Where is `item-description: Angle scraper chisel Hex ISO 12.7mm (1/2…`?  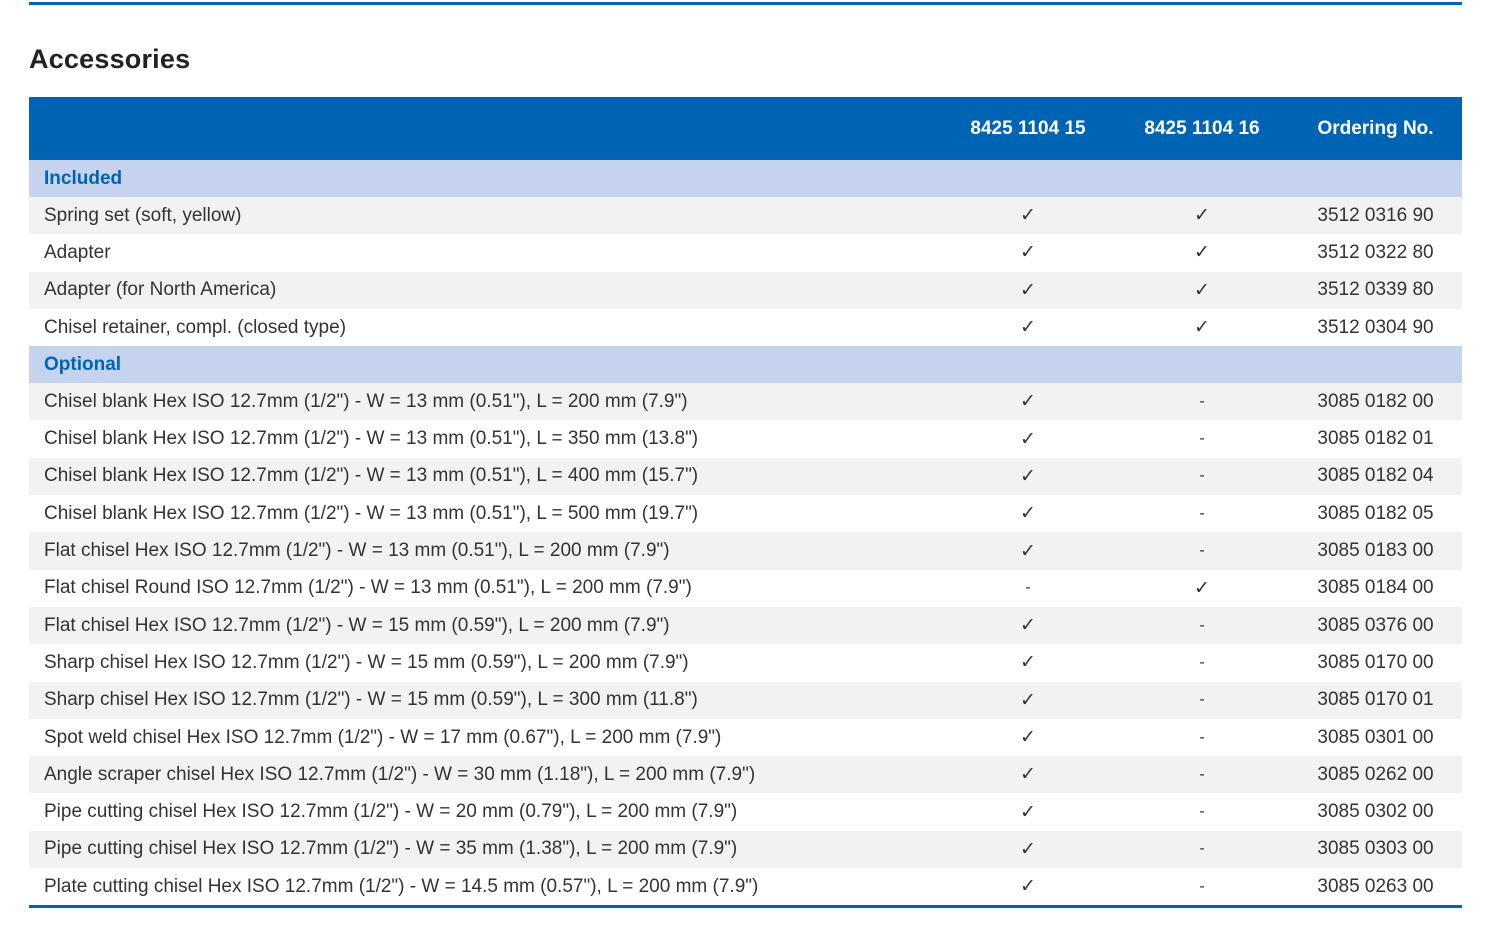 item-description: Angle scraper chisel Hex ISO 12.7mm (1/2… is located at coordinates (485, 775).